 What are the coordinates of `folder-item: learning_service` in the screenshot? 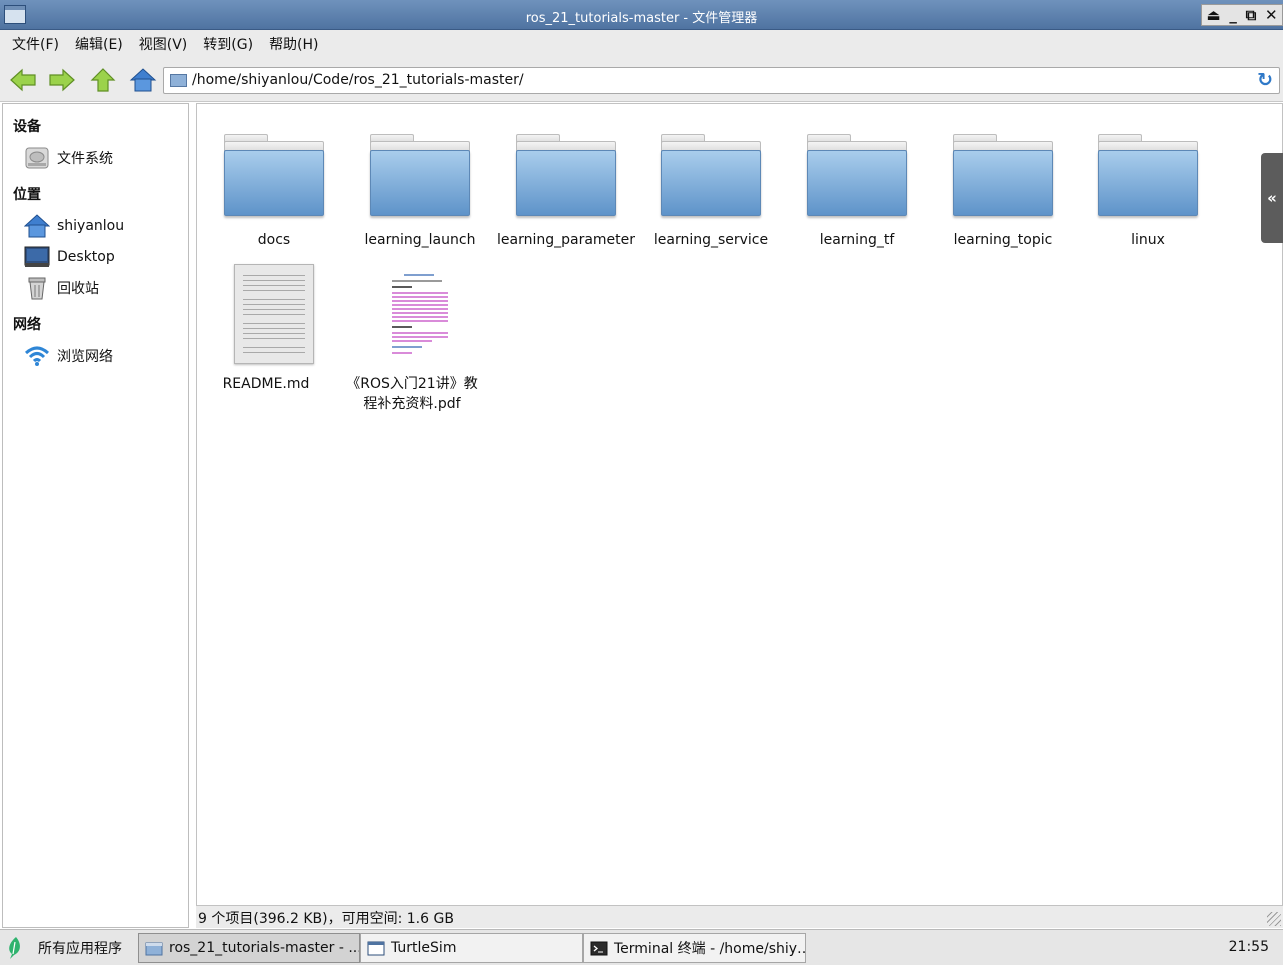 It's located at (711, 199).